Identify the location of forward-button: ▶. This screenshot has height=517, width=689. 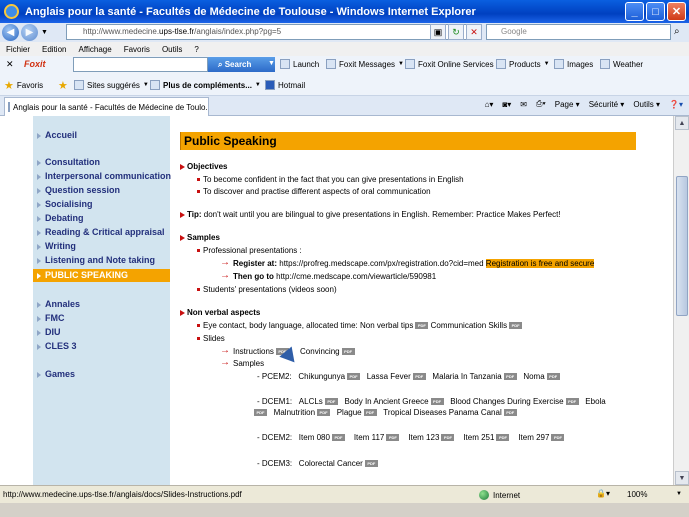
(29, 32).